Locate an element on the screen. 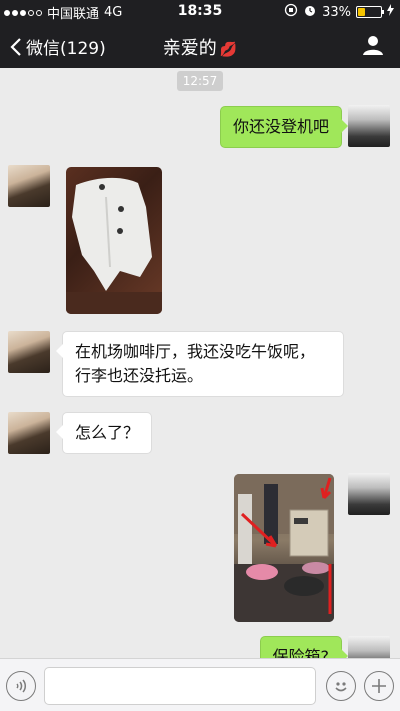 The height and width of the screenshot is (711, 400). nav-bar: 微信(129) 亲爱的 💋 is located at coordinates (200, 45).